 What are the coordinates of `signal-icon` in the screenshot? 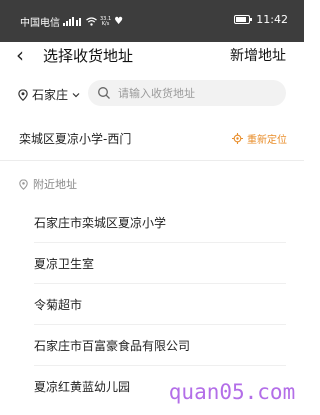 It's located at (72, 21).